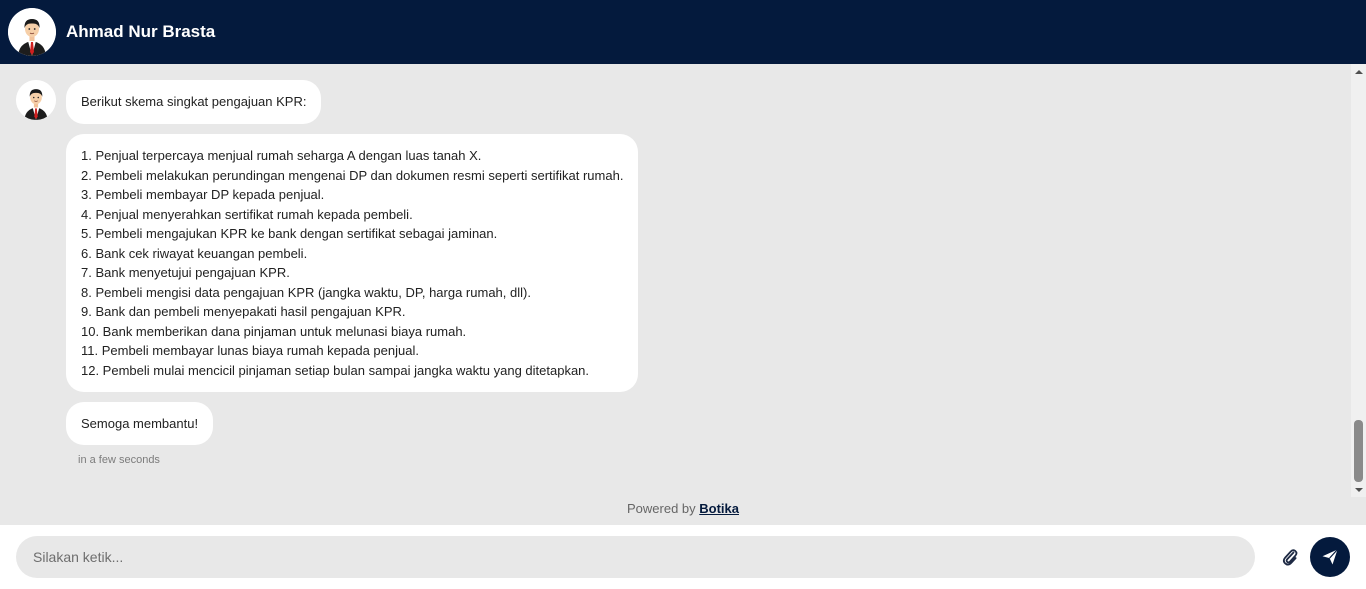 Image resolution: width=1366 pixels, height=589 pixels. What do you see at coordinates (1358, 451) in the screenshot?
I see `scroll-thumb` at bounding box center [1358, 451].